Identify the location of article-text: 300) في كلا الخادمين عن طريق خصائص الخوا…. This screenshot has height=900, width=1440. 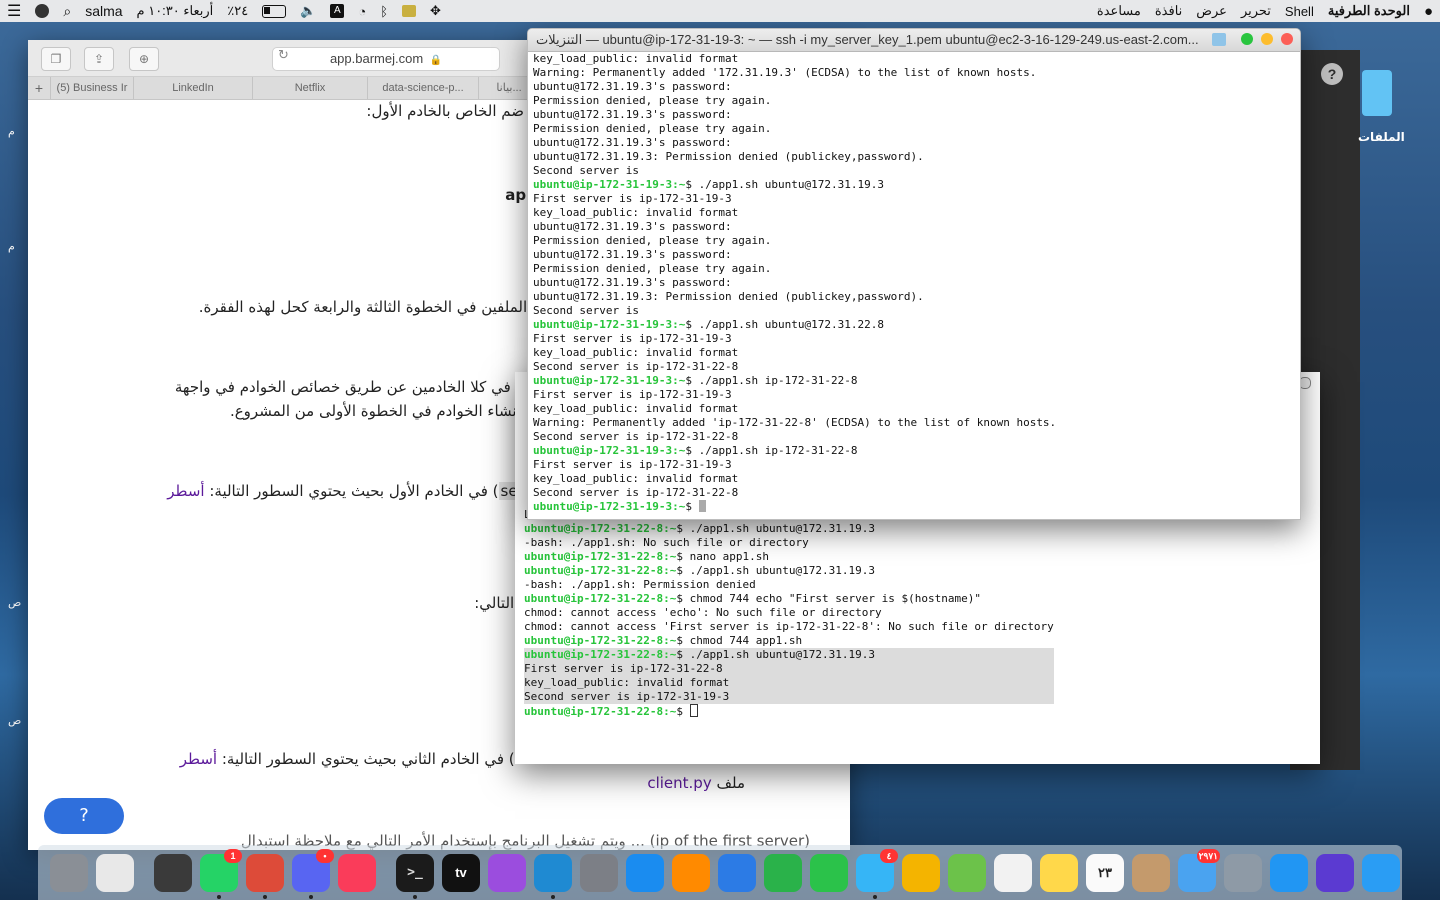
(362, 387).